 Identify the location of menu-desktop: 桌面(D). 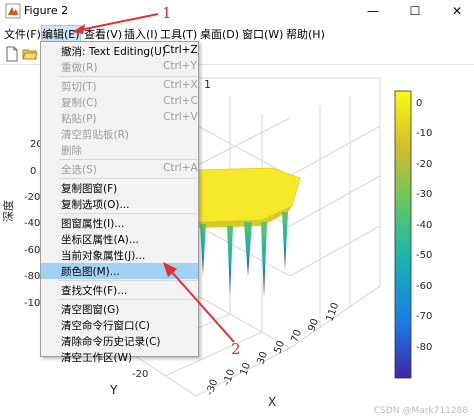
(219, 34).